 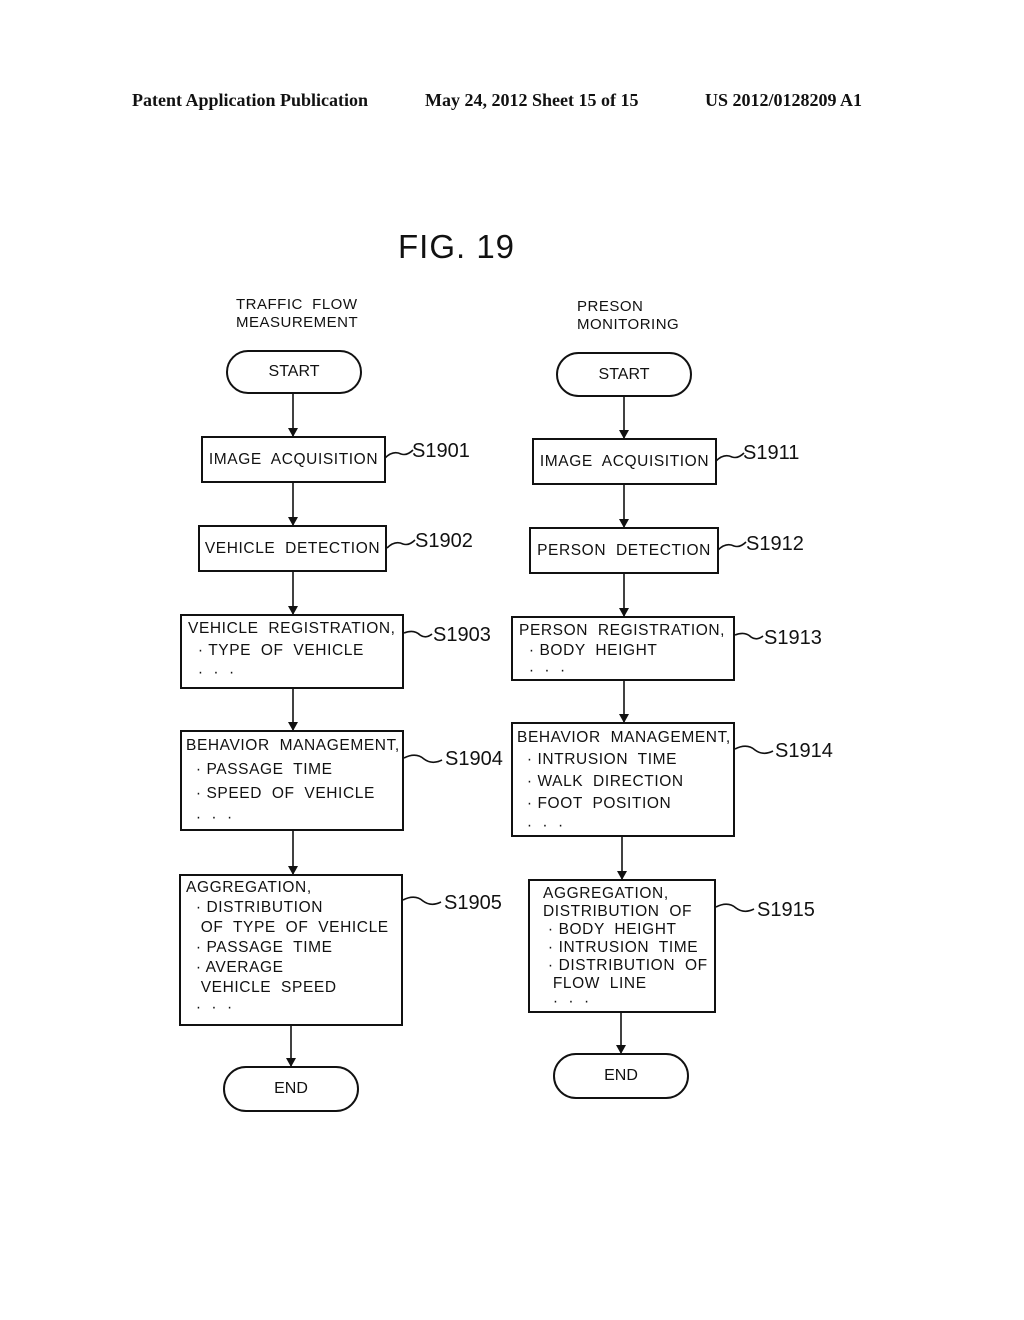 I want to click on right-flow-title: PRESON MONITORING, so click(x=628, y=315).